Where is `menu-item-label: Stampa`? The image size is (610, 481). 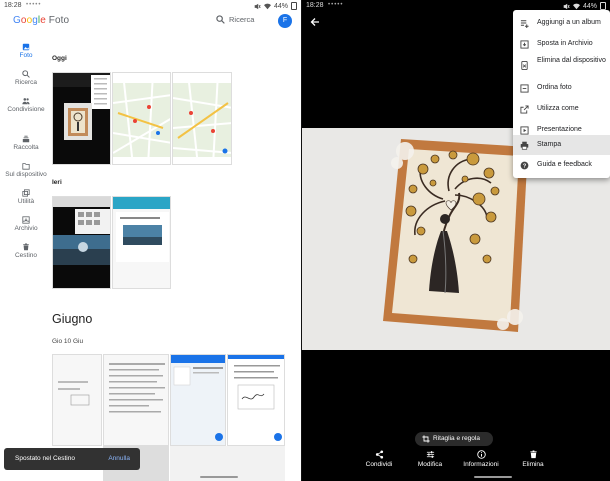 menu-item-label: Stampa is located at coordinates (549, 144).